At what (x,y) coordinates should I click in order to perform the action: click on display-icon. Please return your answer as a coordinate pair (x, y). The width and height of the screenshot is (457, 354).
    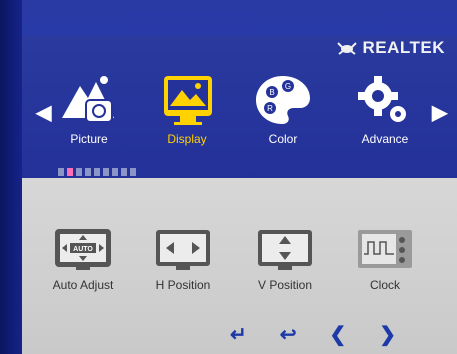
    Looking at the image, I should click on (188, 100).